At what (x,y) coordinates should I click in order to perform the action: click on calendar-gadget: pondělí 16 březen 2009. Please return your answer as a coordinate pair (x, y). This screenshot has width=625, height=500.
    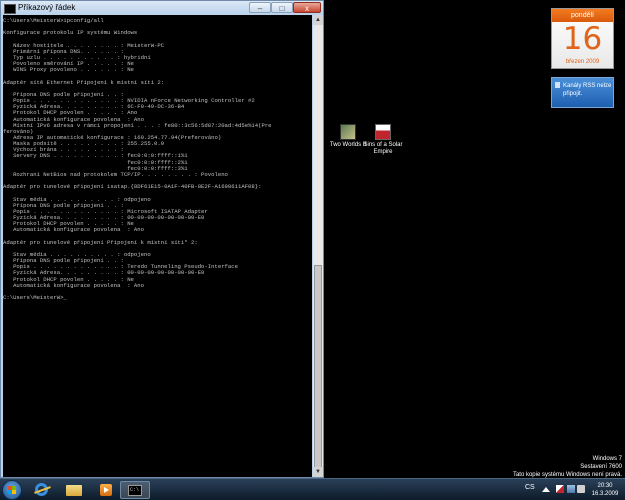
    Looking at the image, I should click on (582, 38).